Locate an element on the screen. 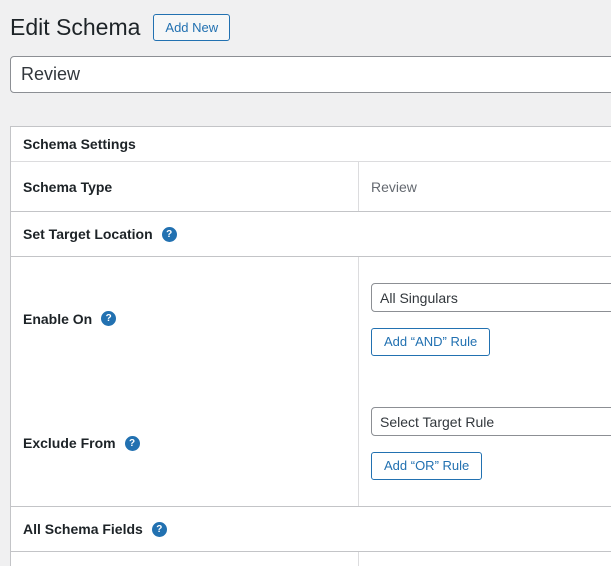  schema-type-value-cell: Review is located at coordinates (485, 186).